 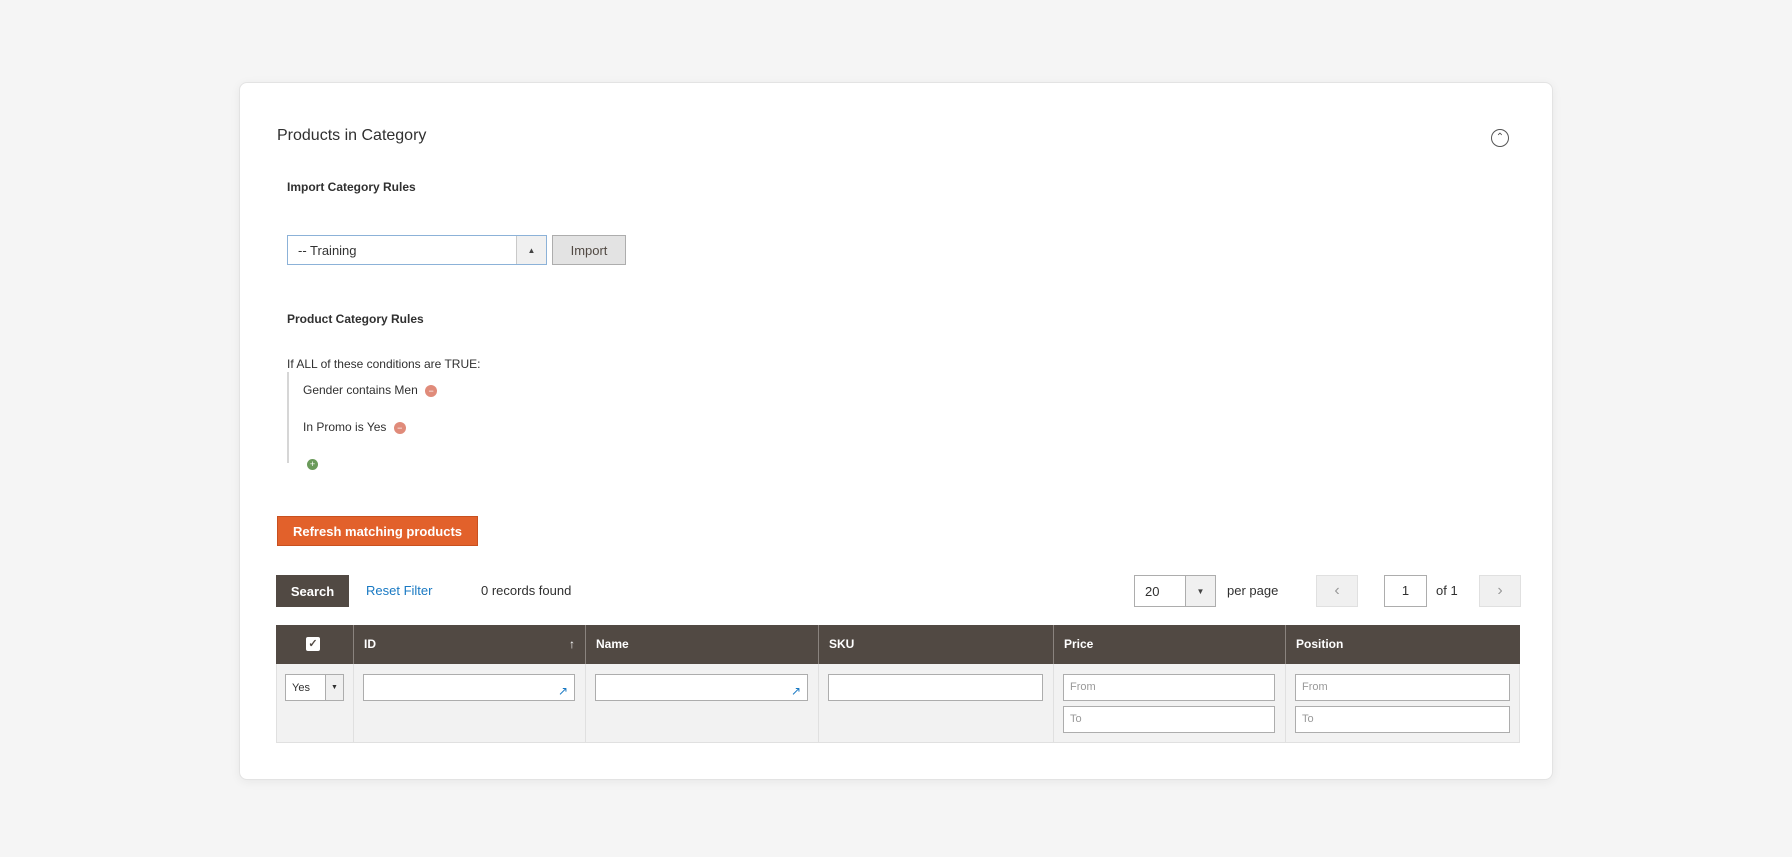 What do you see at coordinates (1169, 687) in the screenshot?
I see `price-from-input: From` at bounding box center [1169, 687].